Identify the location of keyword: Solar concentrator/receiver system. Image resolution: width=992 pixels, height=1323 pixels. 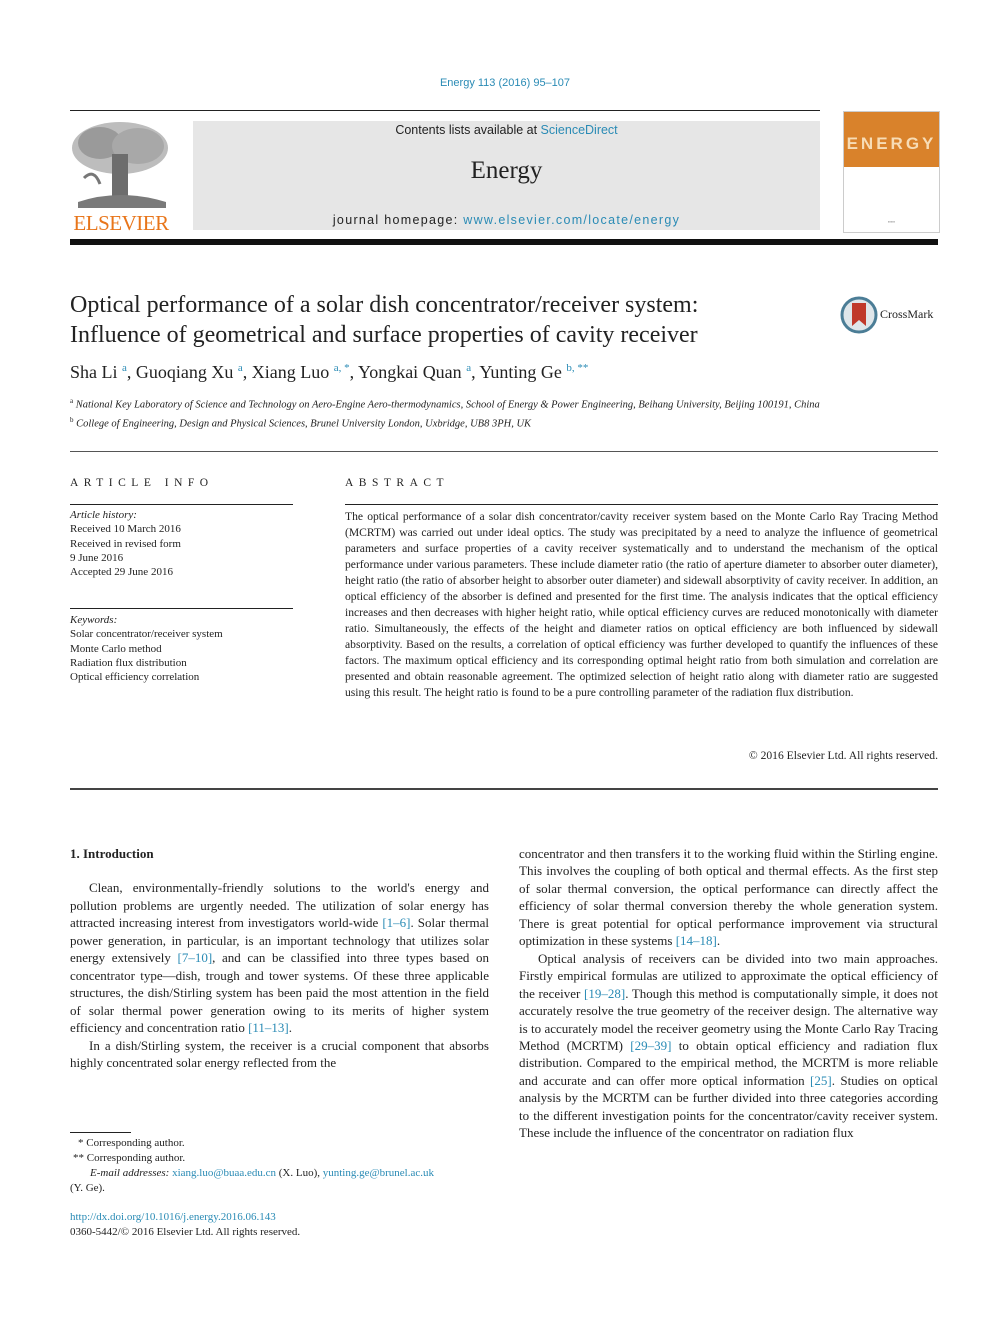
(146, 634).